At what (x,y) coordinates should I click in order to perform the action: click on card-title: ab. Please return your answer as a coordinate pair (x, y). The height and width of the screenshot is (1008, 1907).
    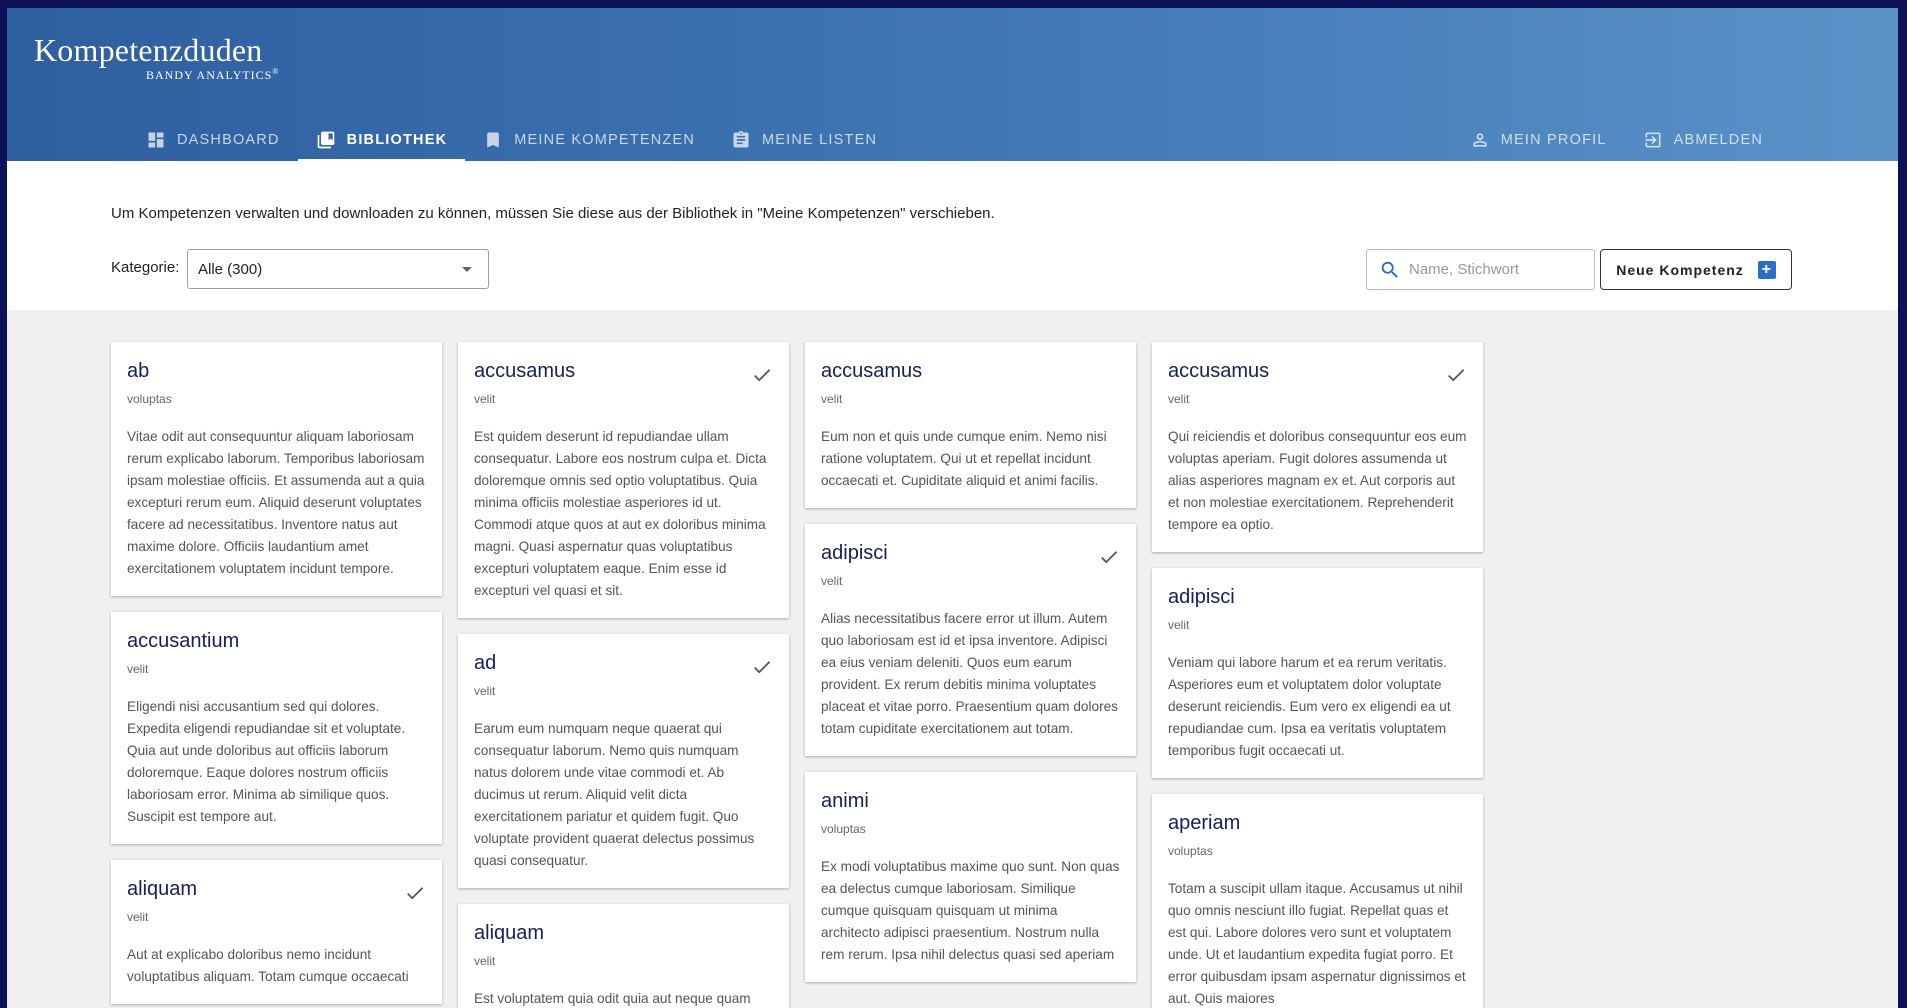
    Looking at the image, I should click on (138, 371).